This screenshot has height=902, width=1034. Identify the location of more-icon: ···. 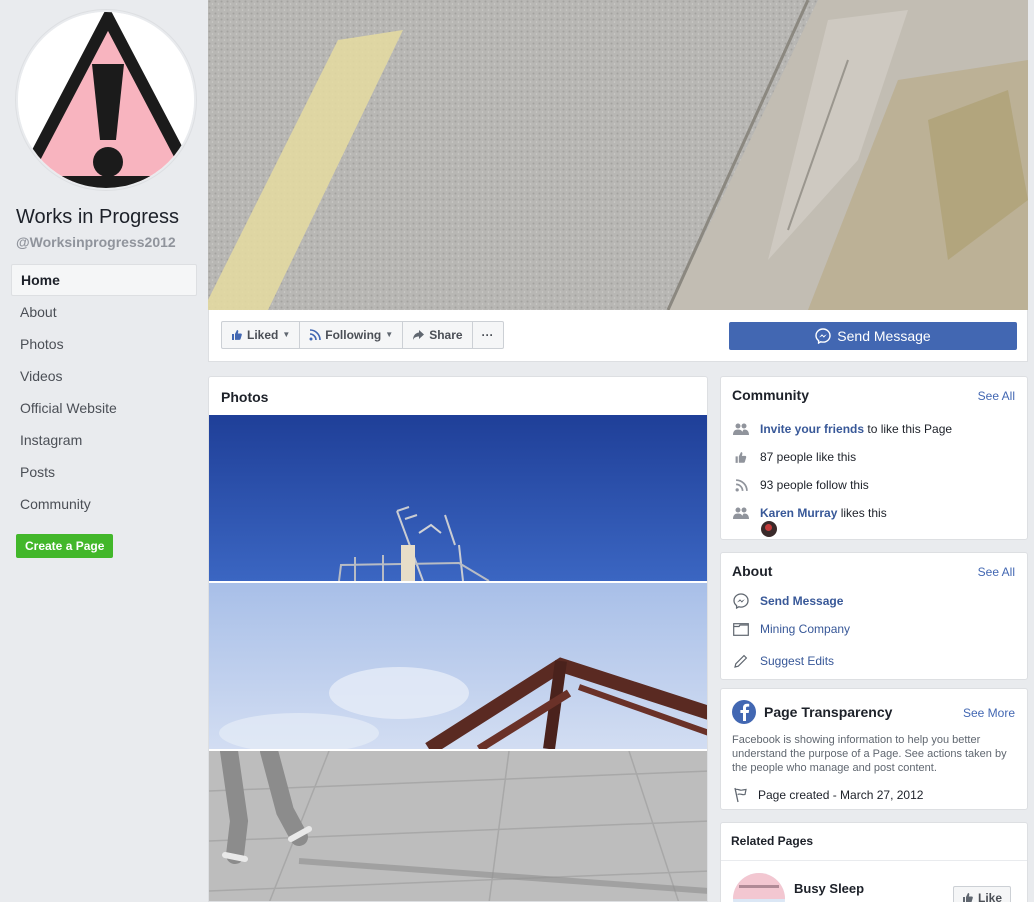
(487, 335).